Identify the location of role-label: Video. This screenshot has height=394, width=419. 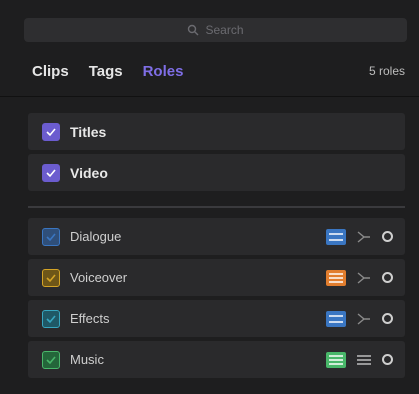
(89, 172).